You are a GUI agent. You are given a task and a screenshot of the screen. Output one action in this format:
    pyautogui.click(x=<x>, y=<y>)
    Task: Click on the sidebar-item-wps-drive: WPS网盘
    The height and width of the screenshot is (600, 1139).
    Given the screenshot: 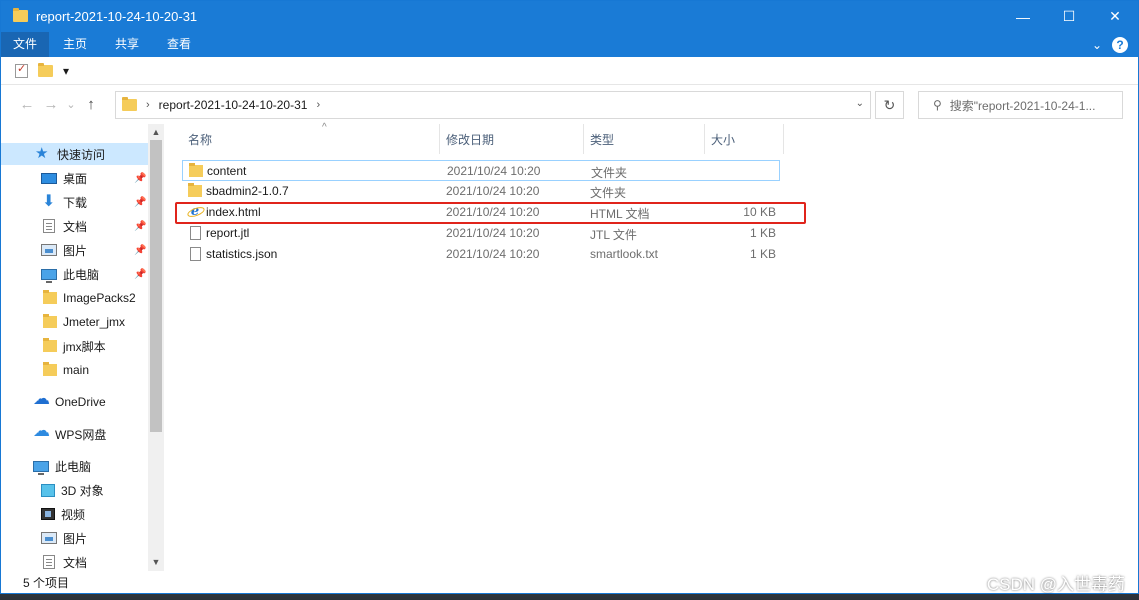 What is the action you would take?
    pyautogui.click(x=53, y=433)
    